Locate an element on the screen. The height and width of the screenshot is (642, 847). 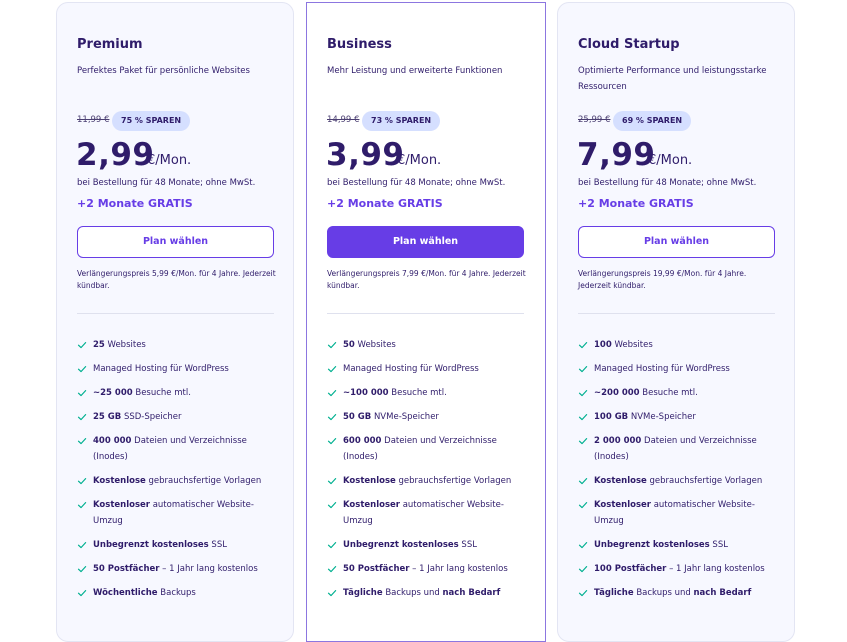
feature-highlight: 50 Postfächer is located at coordinates (126, 569).